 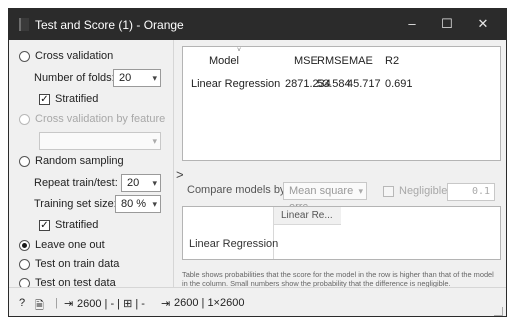 I want to click on random-sampling-radio, so click(x=24, y=161).